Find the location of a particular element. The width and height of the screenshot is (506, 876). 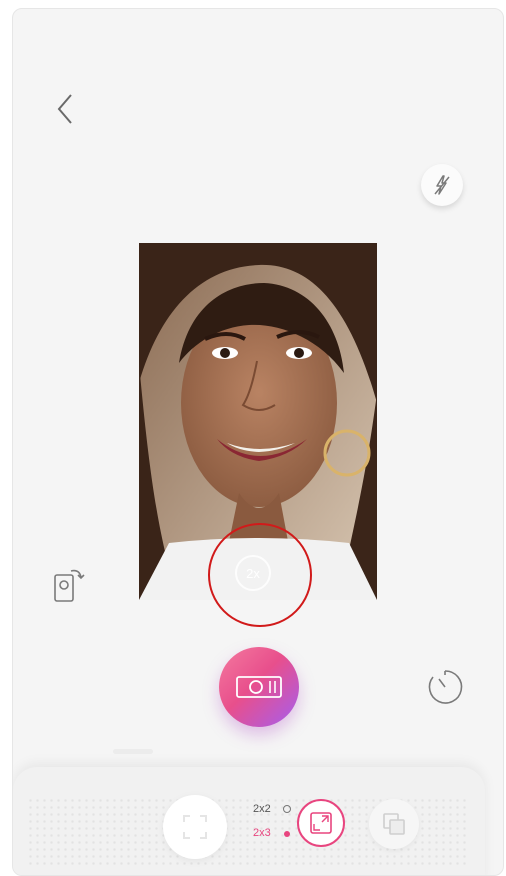

frame-fit-icon is located at coordinates (321, 823).